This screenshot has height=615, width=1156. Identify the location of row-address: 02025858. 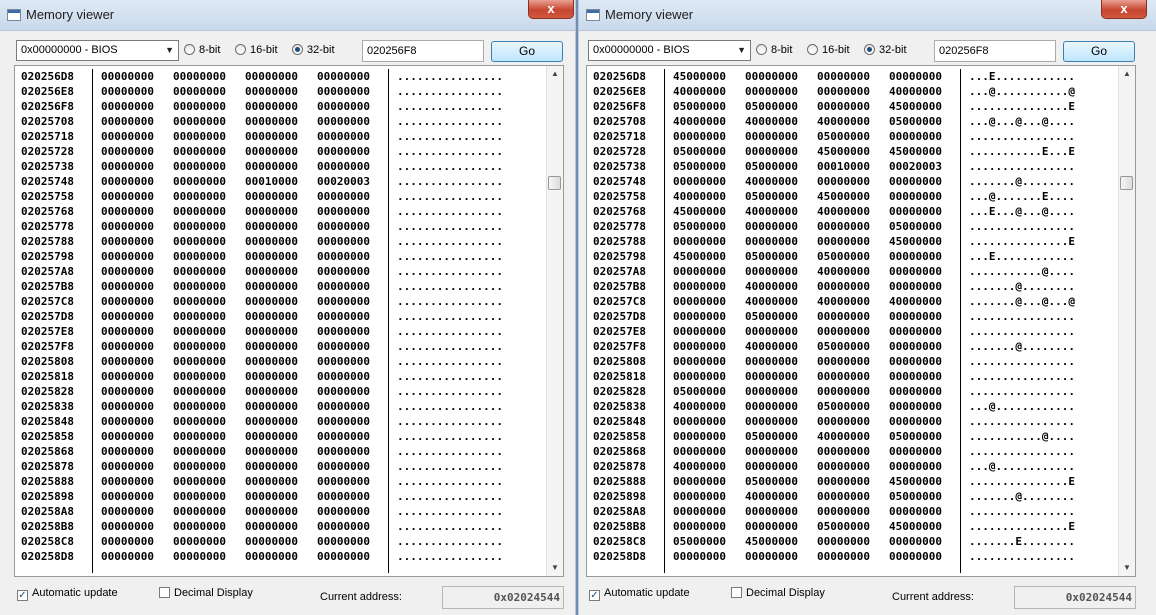
(619, 436).